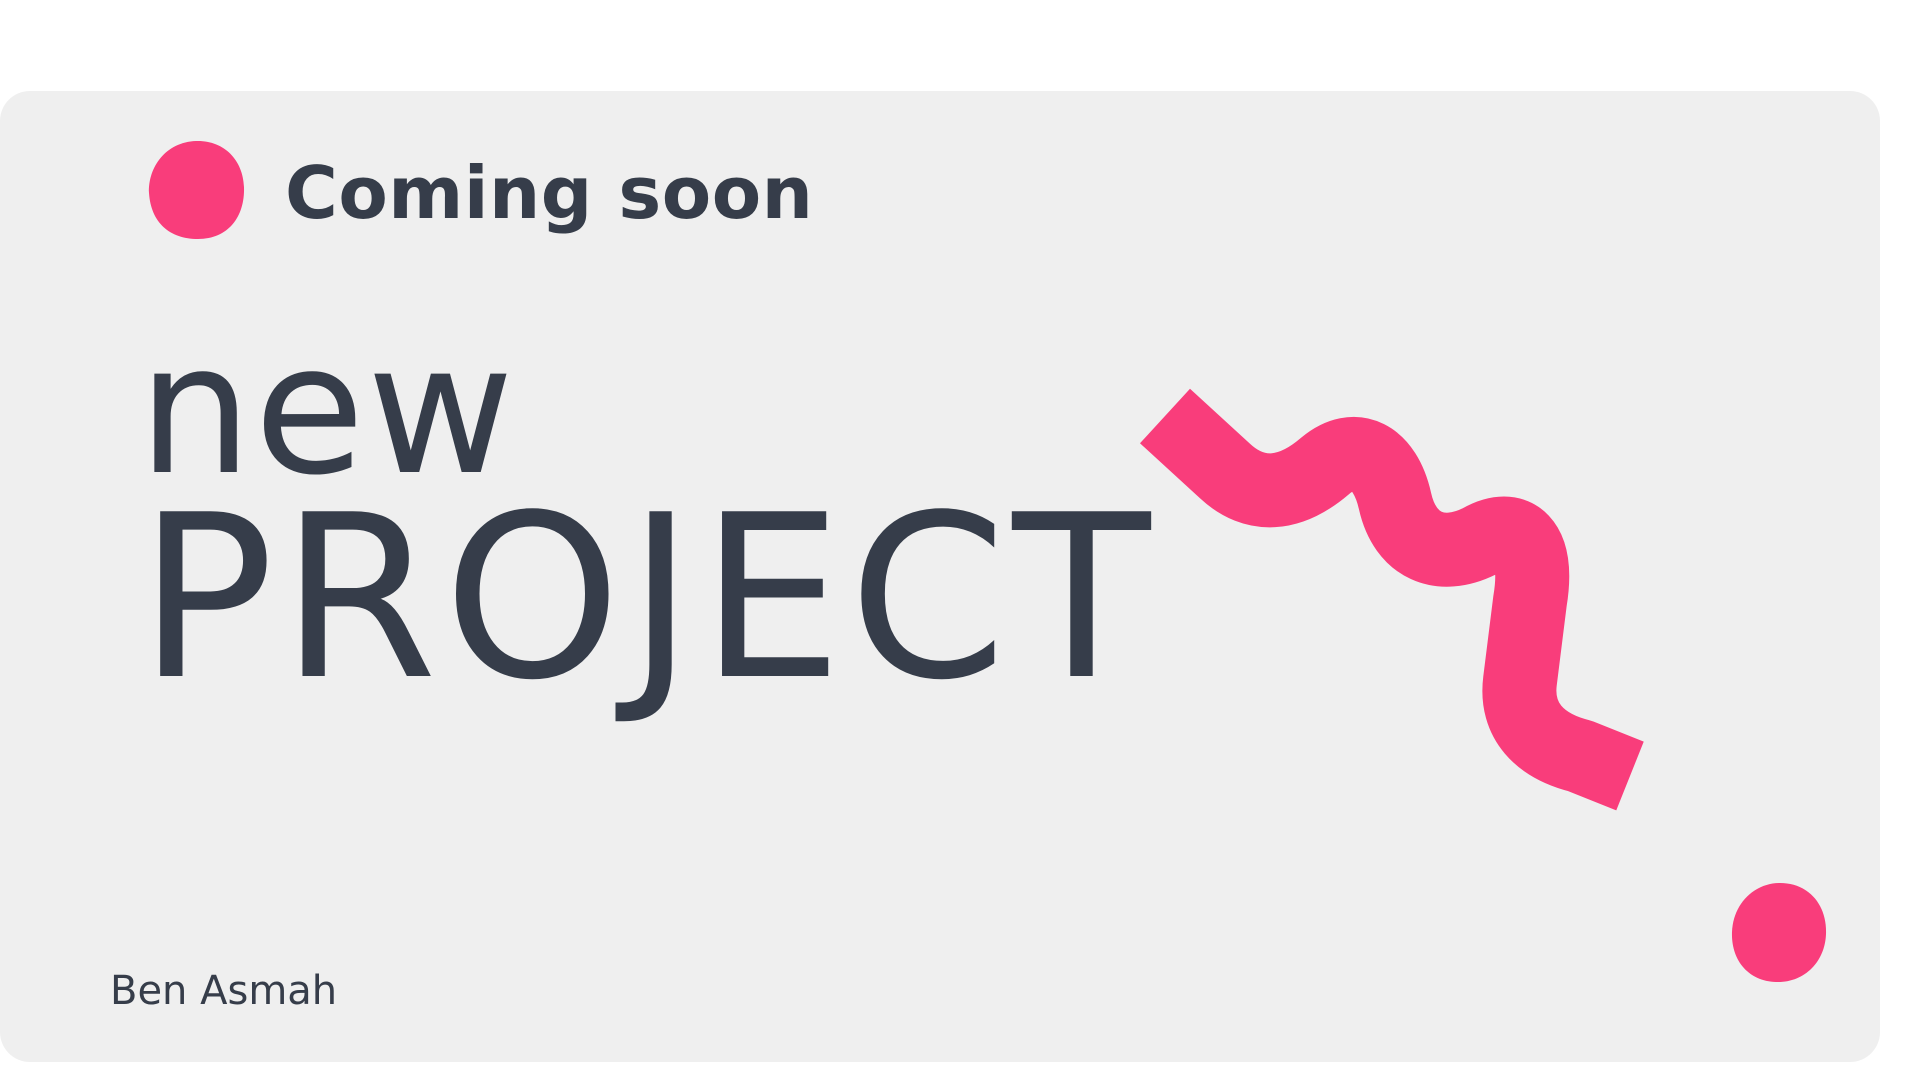 The image size is (1920, 1080). I want to click on pink-squiggle-icon, so click(1391, 599).